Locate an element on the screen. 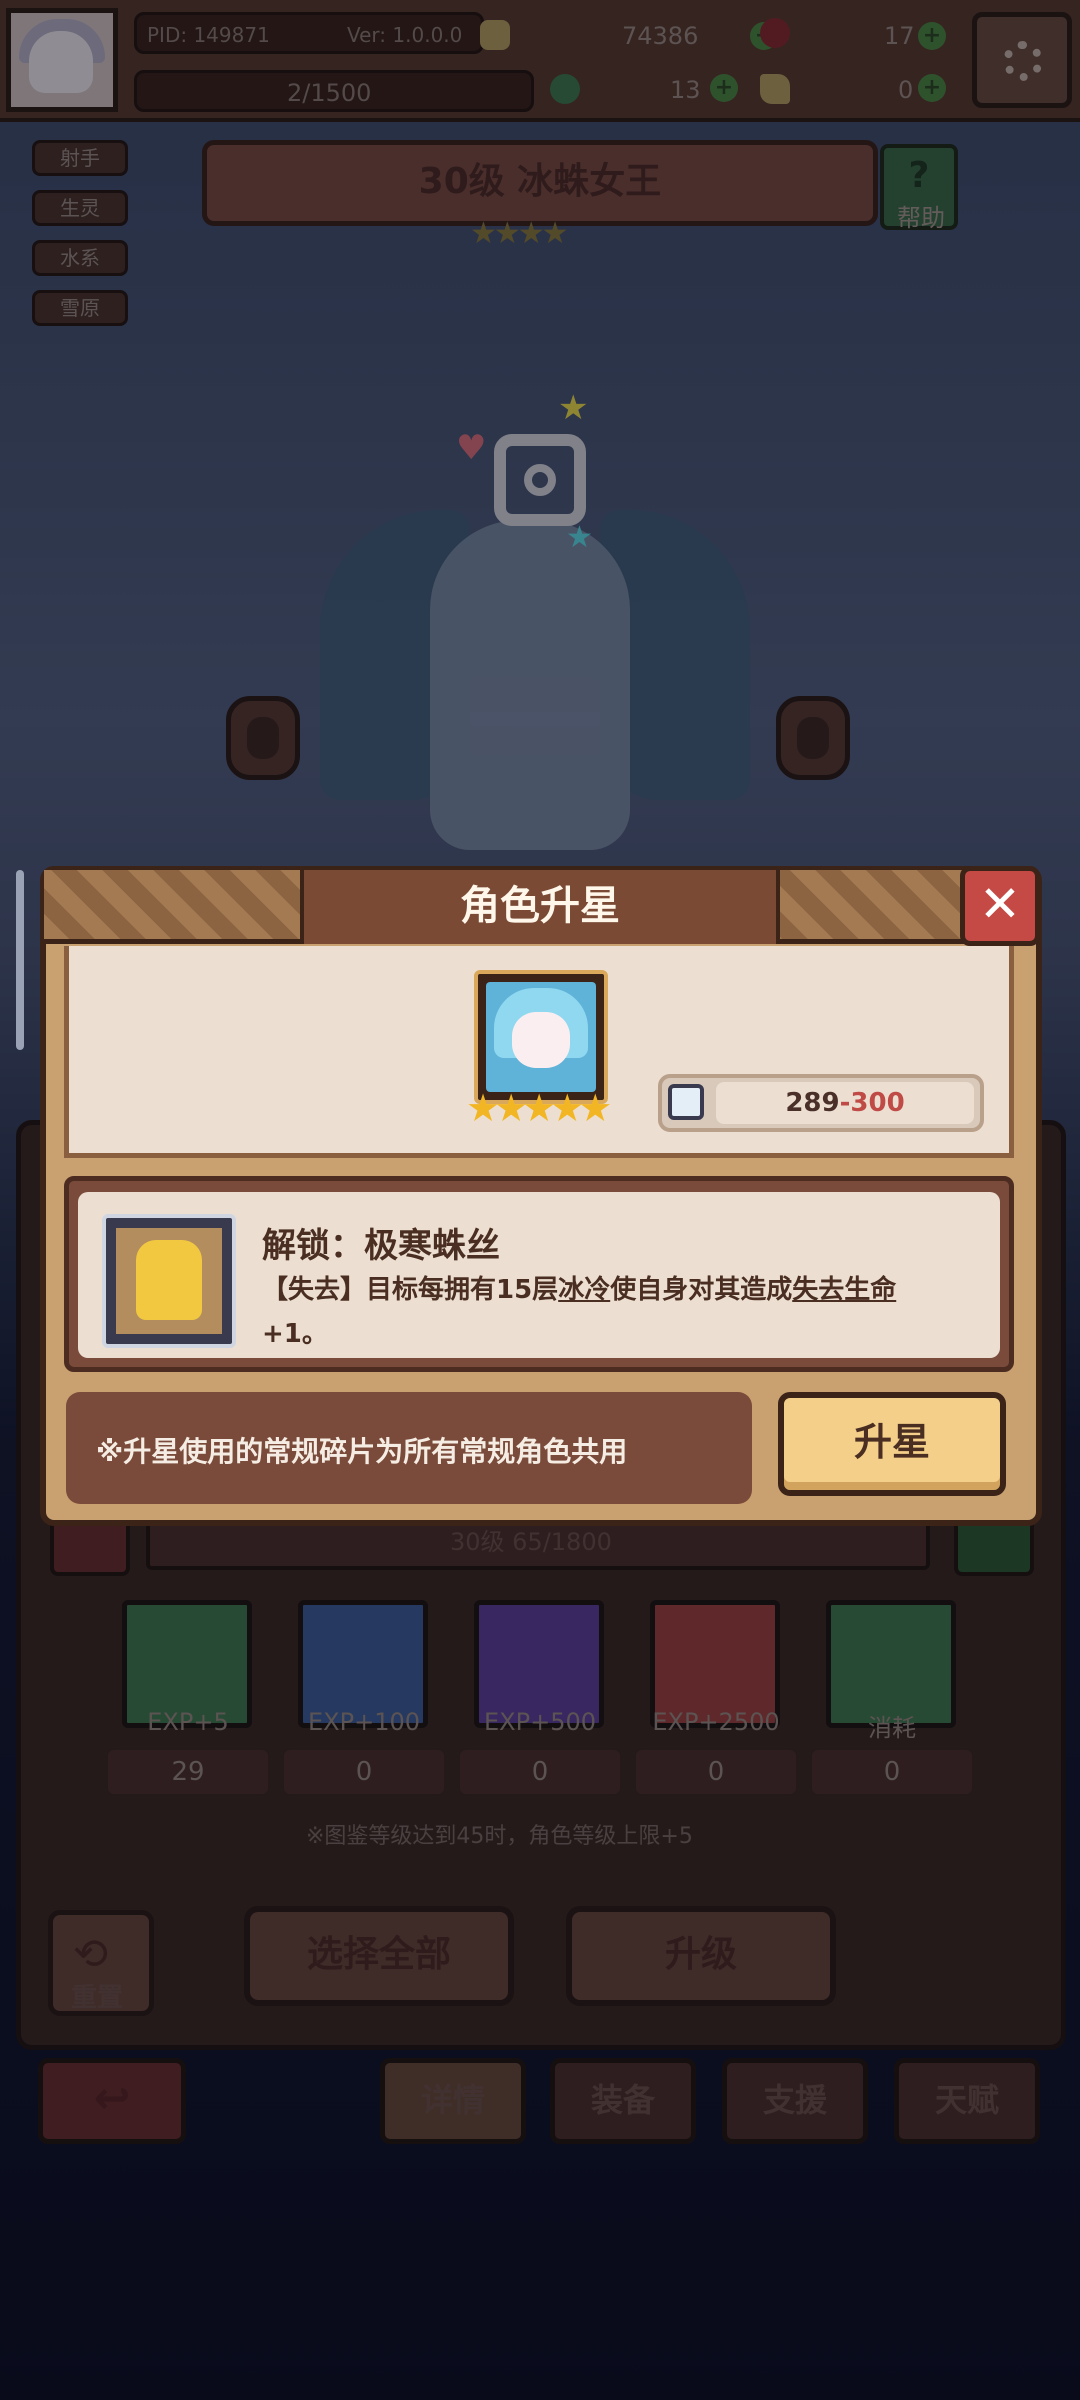 The width and height of the screenshot is (1080, 2400). star-up-button: 升星 is located at coordinates (892, 1444).